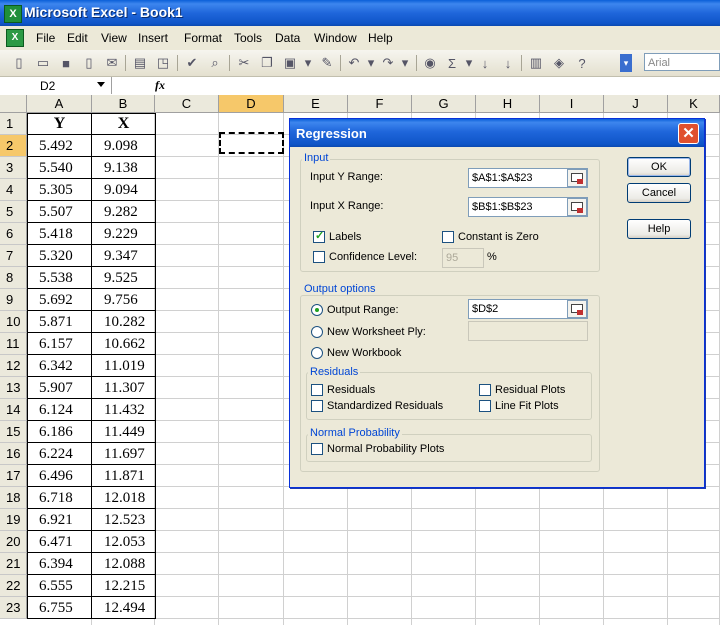 The height and width of the screenshot is (625, 720). I want to click on save-icon: ■, so click(66, 63).